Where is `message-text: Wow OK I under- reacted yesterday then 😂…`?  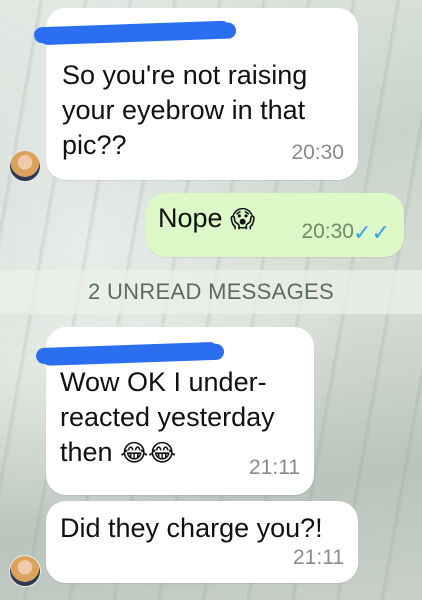 message-text: Wow OK I under- reacted yesterday then 😂… is located at coordinates (167, 418).